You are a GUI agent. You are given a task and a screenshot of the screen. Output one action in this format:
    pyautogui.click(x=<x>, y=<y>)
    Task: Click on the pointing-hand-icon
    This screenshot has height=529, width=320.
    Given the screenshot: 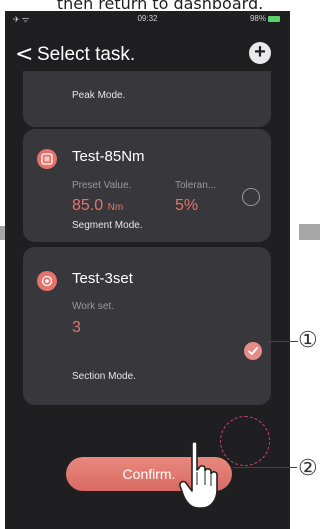 What is the action you would take?
    pyautogui.click(x=198, y=474)
    